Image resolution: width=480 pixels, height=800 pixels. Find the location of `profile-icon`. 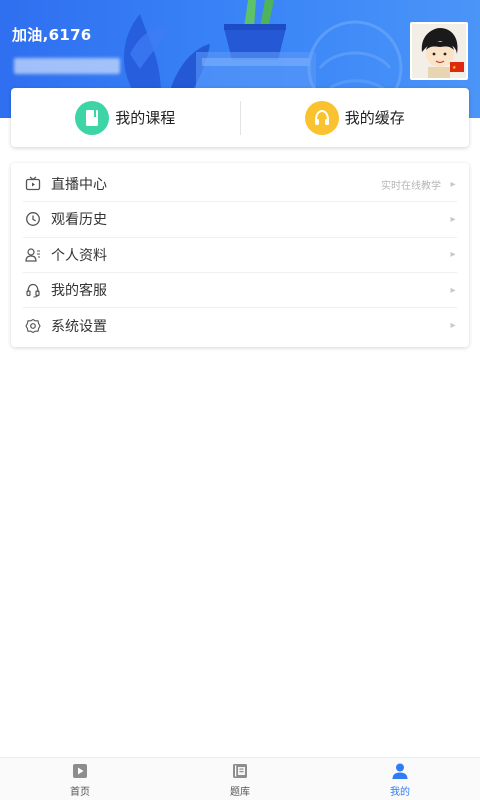

profile-icon is located at coordinates (33, 255).